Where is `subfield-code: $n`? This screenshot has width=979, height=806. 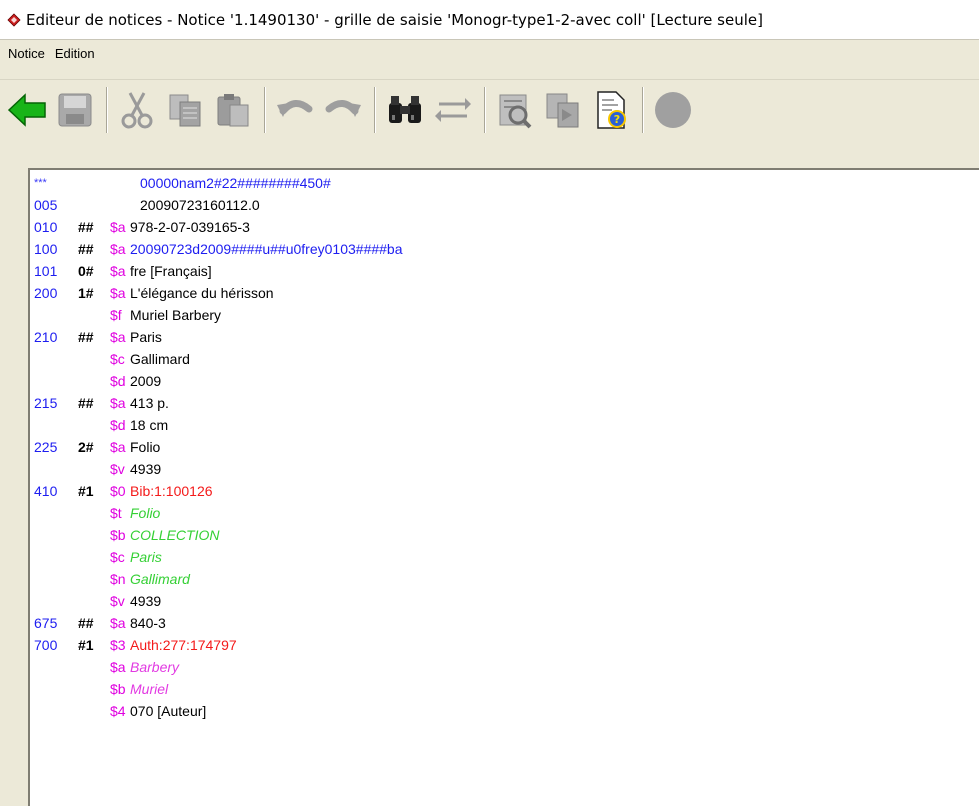
subfield-code: $n is located at coordinates (118, 579).